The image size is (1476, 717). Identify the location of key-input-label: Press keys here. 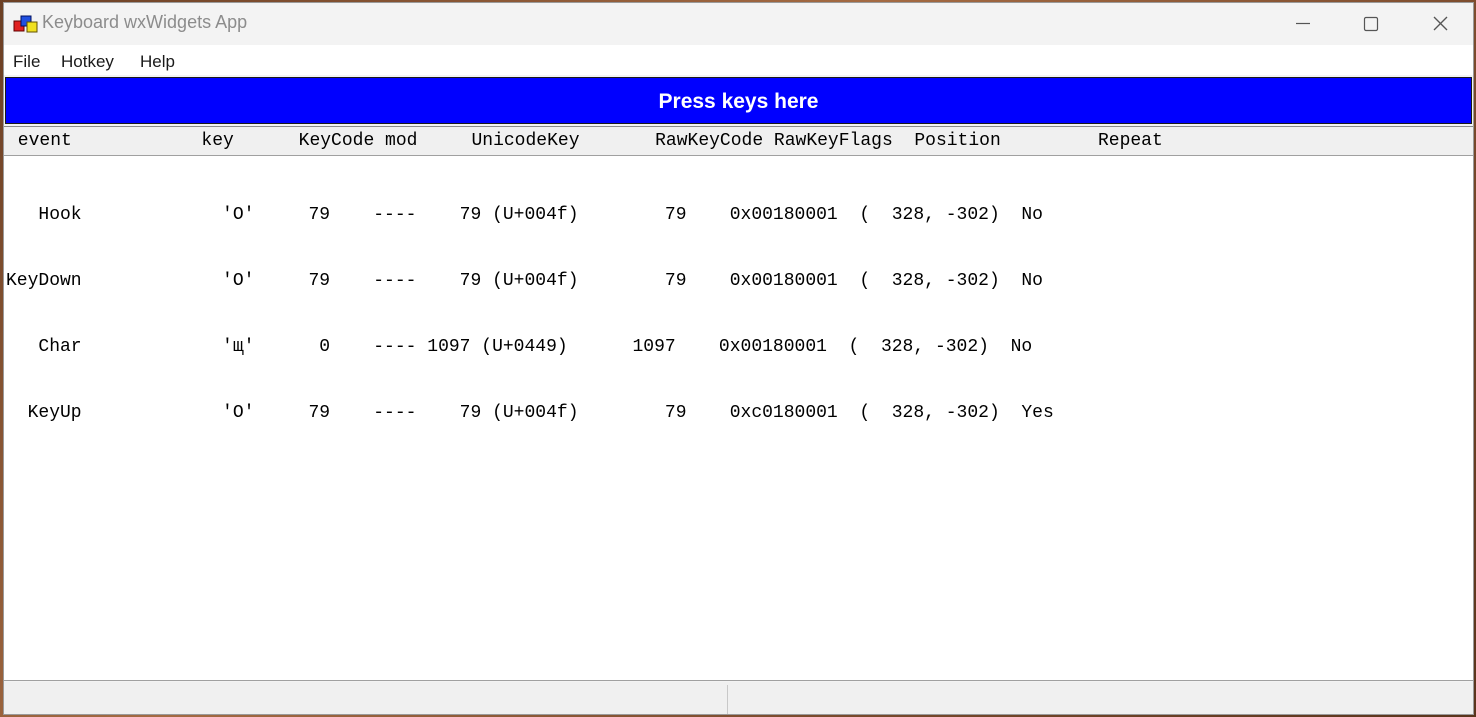
(738, 101).